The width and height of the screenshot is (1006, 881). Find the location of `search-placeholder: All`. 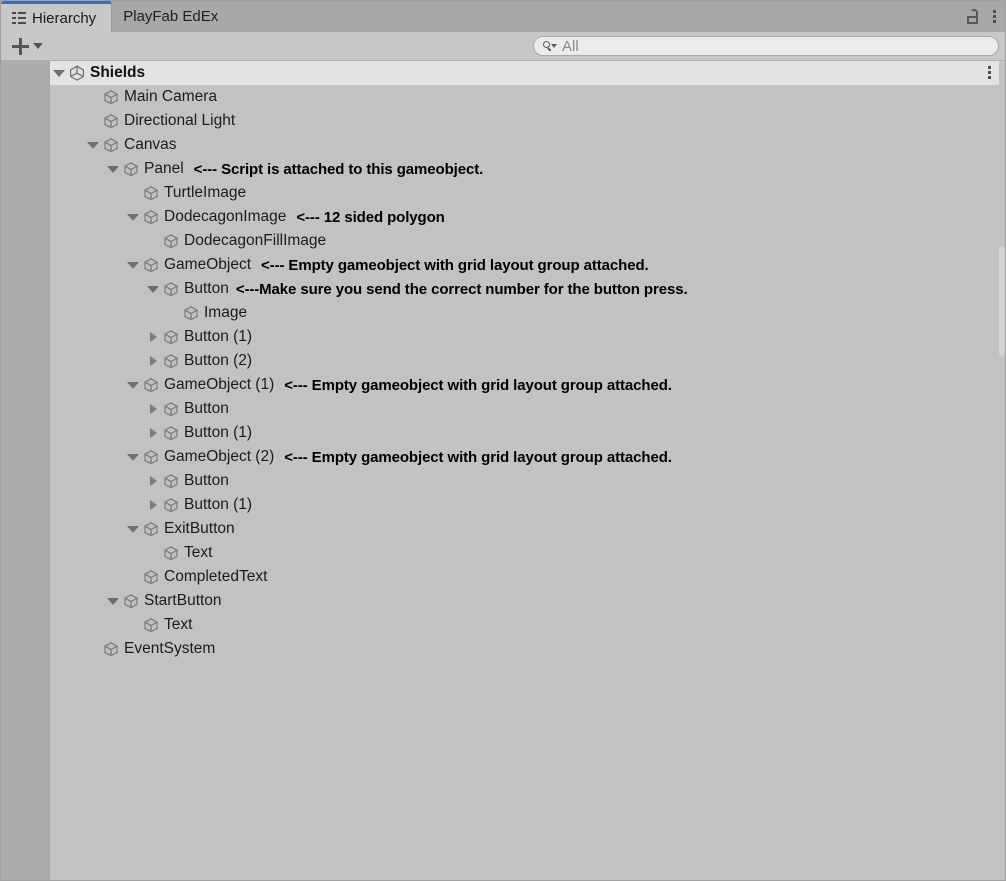

search-placeholder: All is located at coordinates (570, 46).